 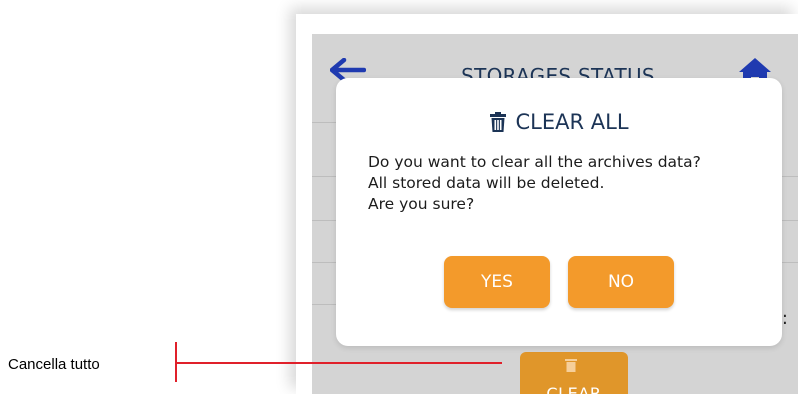 I want to click on no-button: NO, so click(x=621, y=282).